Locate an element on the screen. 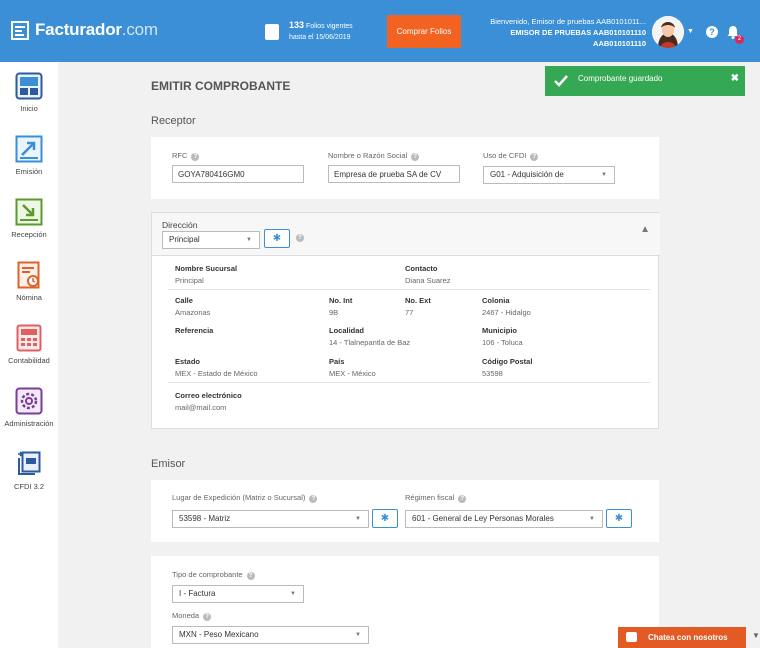 This screenshot has width=760, height=648. sidebar-item-contabilidad: Contabilidad is located at coordinates (29, 344).